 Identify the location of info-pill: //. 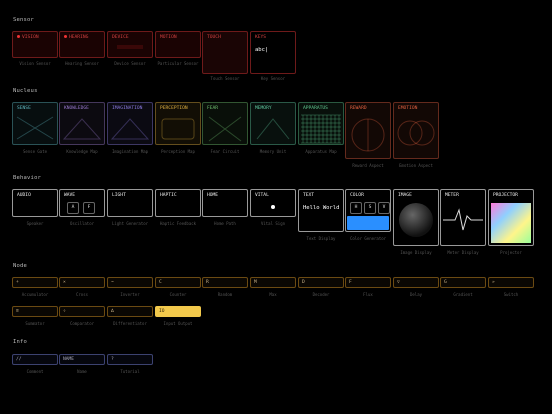
(35, 359).